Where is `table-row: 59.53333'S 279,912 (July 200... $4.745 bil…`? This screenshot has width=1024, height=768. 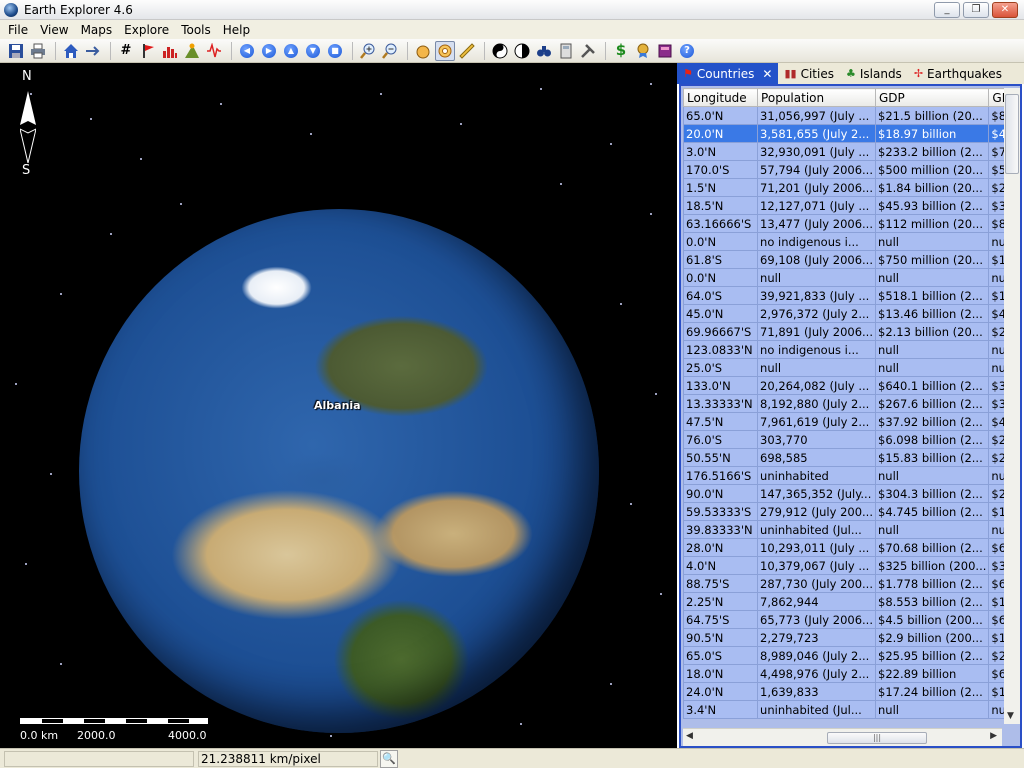 table-row: 59.53333'S 279,912 (July 200... $4.745 bil… is located at coordinates (851, 511).